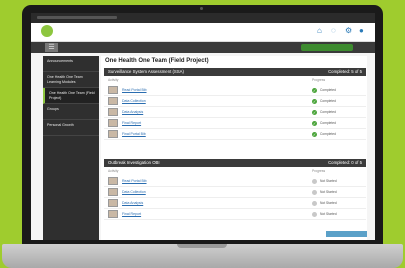 The width and height of the screenshot is (405, 268). Describe the element at coordinates (146, 71) in the screenshot. I see `section-title: Surveillance System Assessment (SSA)` at that location.